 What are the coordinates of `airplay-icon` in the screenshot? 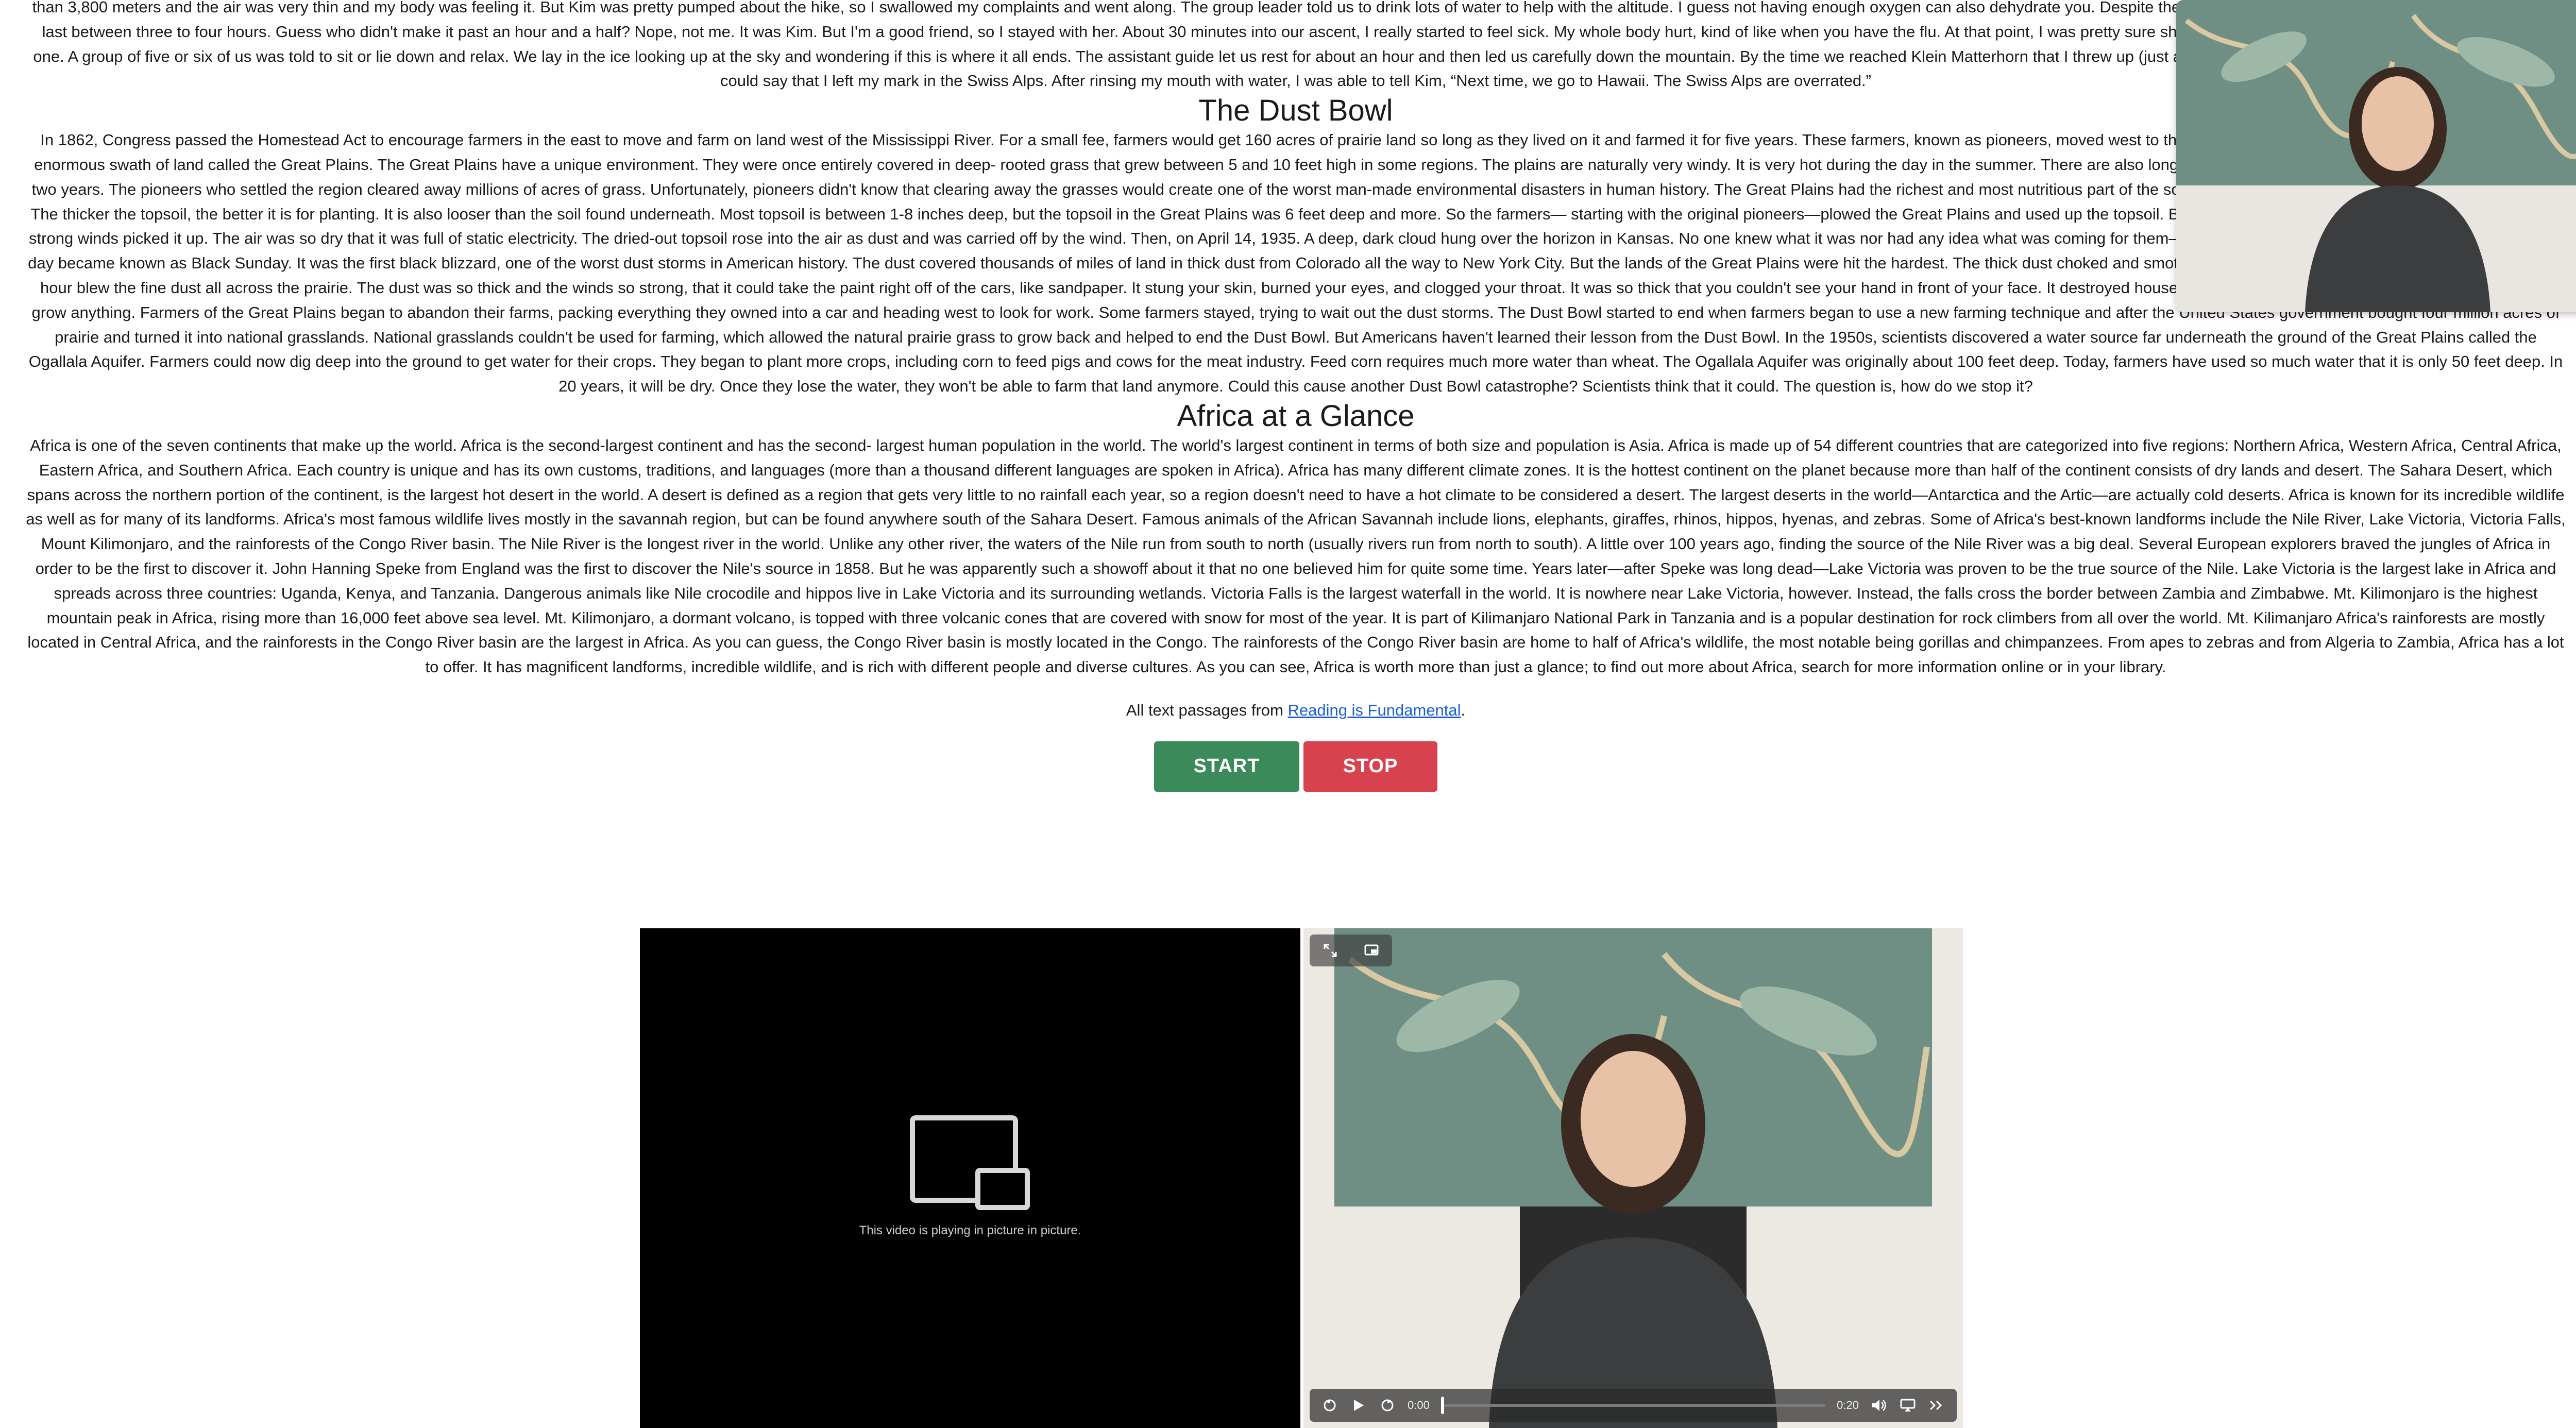 It's located at (1908, 1405).